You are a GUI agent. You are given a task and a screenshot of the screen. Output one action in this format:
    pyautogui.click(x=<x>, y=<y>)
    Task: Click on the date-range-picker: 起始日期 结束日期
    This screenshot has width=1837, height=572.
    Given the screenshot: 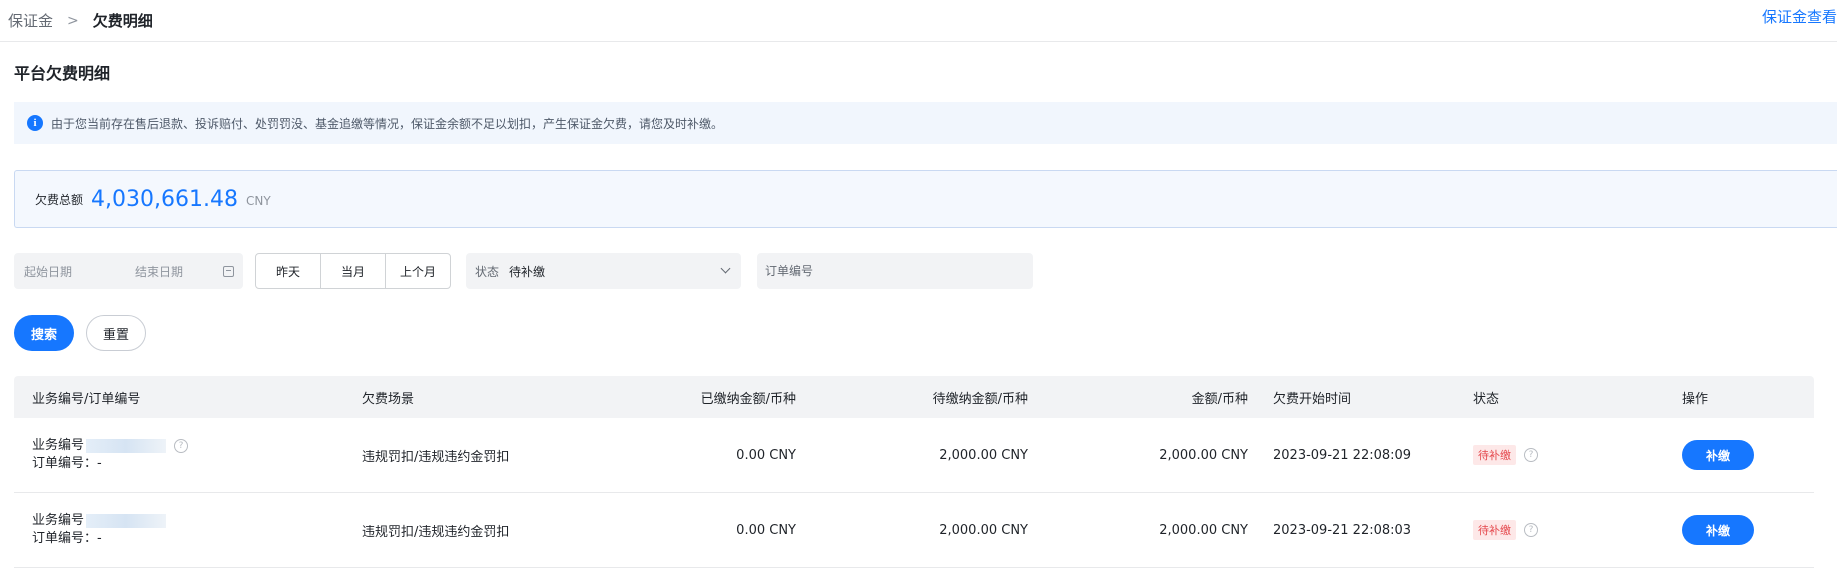 What is the action you would take?
    pyautogui.click(x=128, y=271)
    